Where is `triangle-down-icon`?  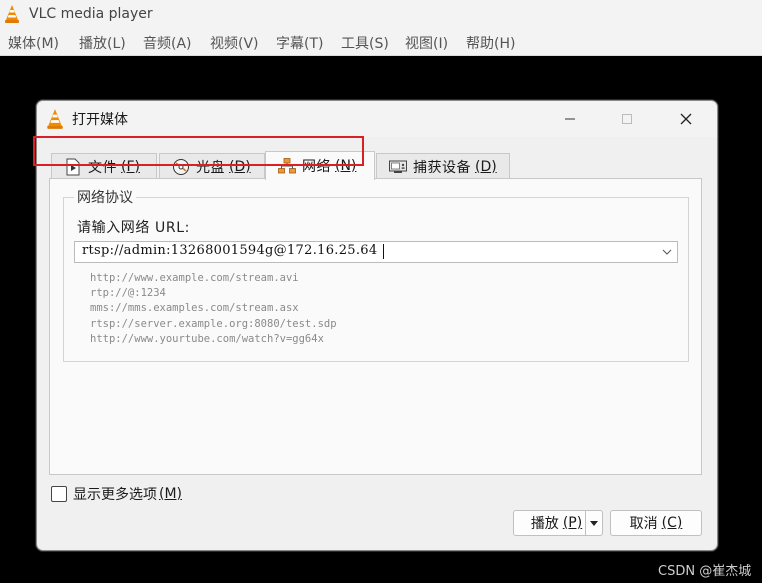 triangle-down-icon is located at coordinates (594, 523).